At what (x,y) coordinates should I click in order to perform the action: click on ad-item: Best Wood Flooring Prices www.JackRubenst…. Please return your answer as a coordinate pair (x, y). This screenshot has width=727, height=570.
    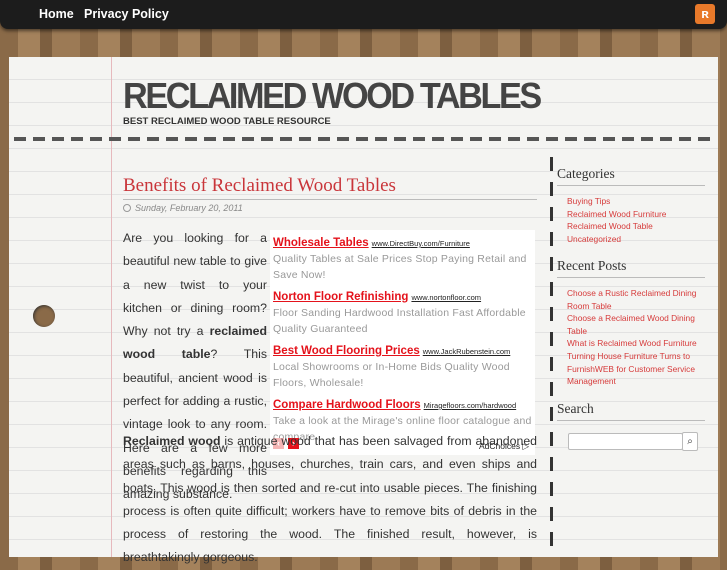
    Looking at the image, I should click on (402, 366).